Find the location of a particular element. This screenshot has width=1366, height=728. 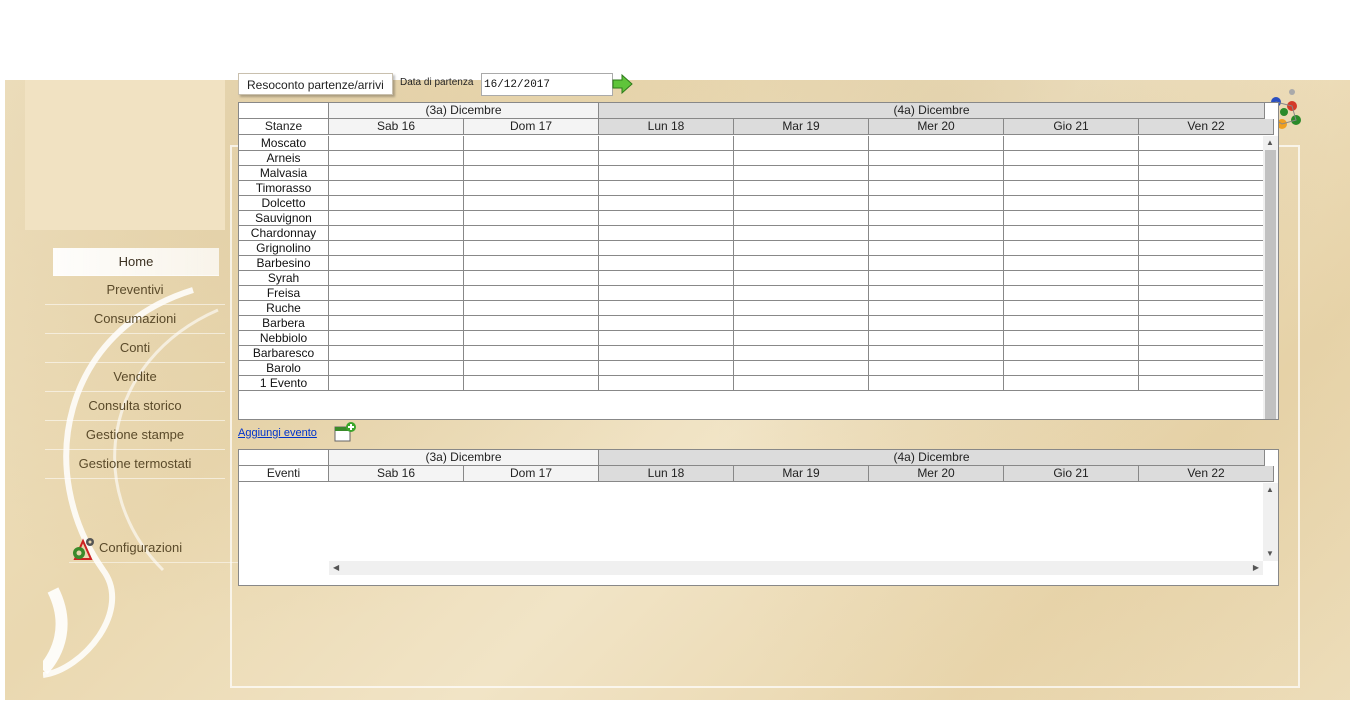

vertical-scrollbar: ▲▼ is located at coordinates (1270, 522).